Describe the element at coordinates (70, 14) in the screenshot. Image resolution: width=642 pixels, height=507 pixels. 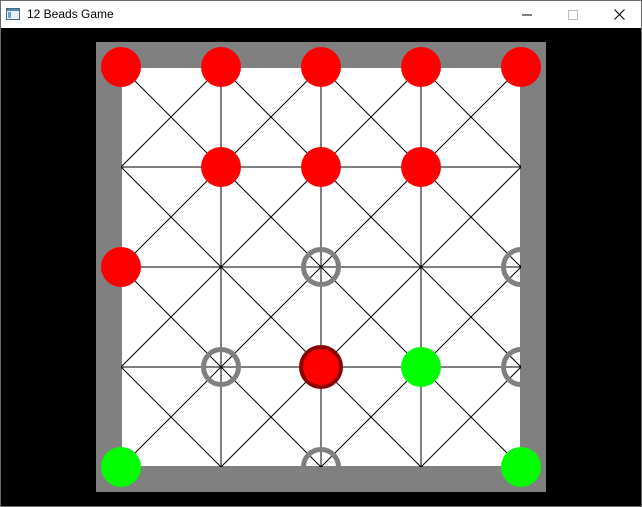
I see `window-title: 12 Beads Game` at that location.